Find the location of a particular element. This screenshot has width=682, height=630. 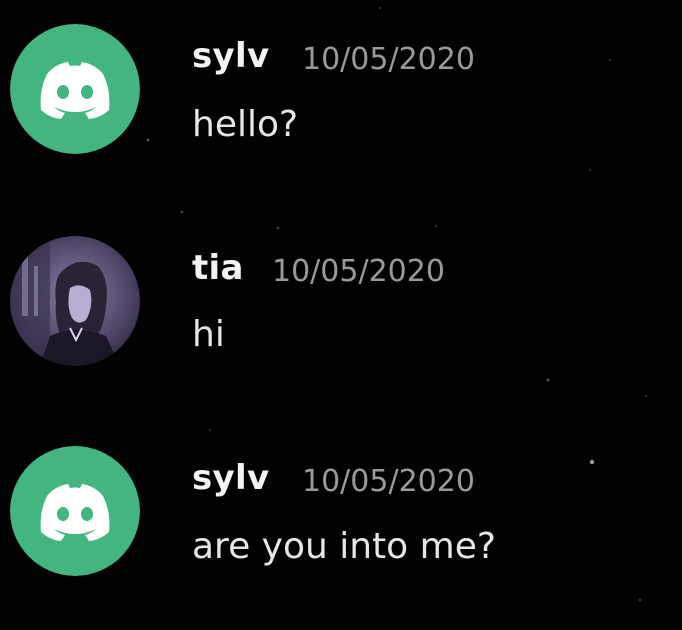

message-text: are you into me? is located at coordinates (344, 546).